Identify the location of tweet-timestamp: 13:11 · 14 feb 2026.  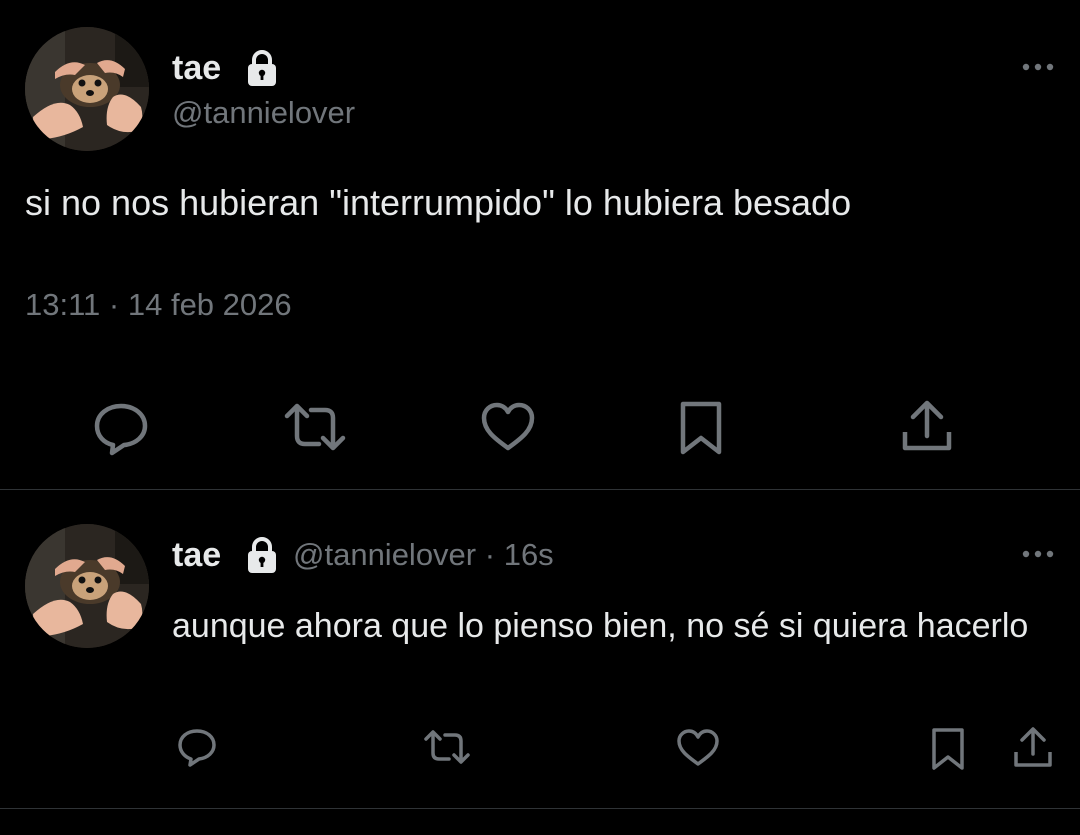
(158, 305).